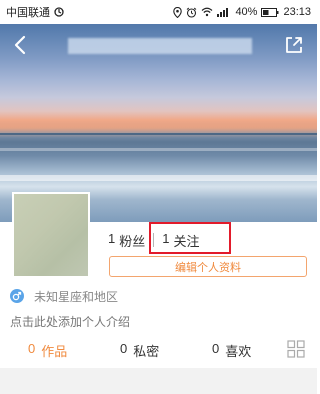  Describe the element at coordinates (192, 12) in the screenshot. I see `alarm-icon` at that location.